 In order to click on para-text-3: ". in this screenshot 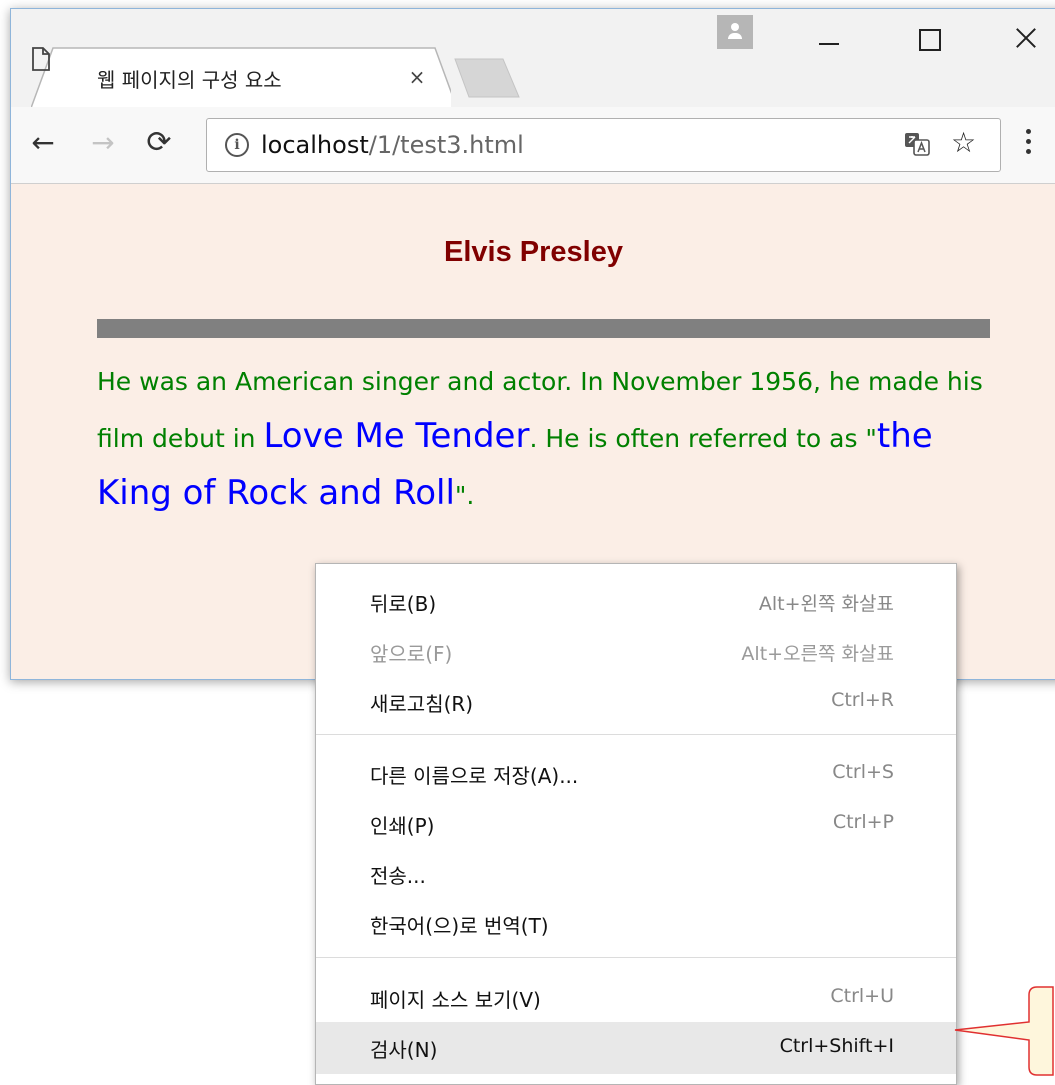, I will do `click(464, 495)`.